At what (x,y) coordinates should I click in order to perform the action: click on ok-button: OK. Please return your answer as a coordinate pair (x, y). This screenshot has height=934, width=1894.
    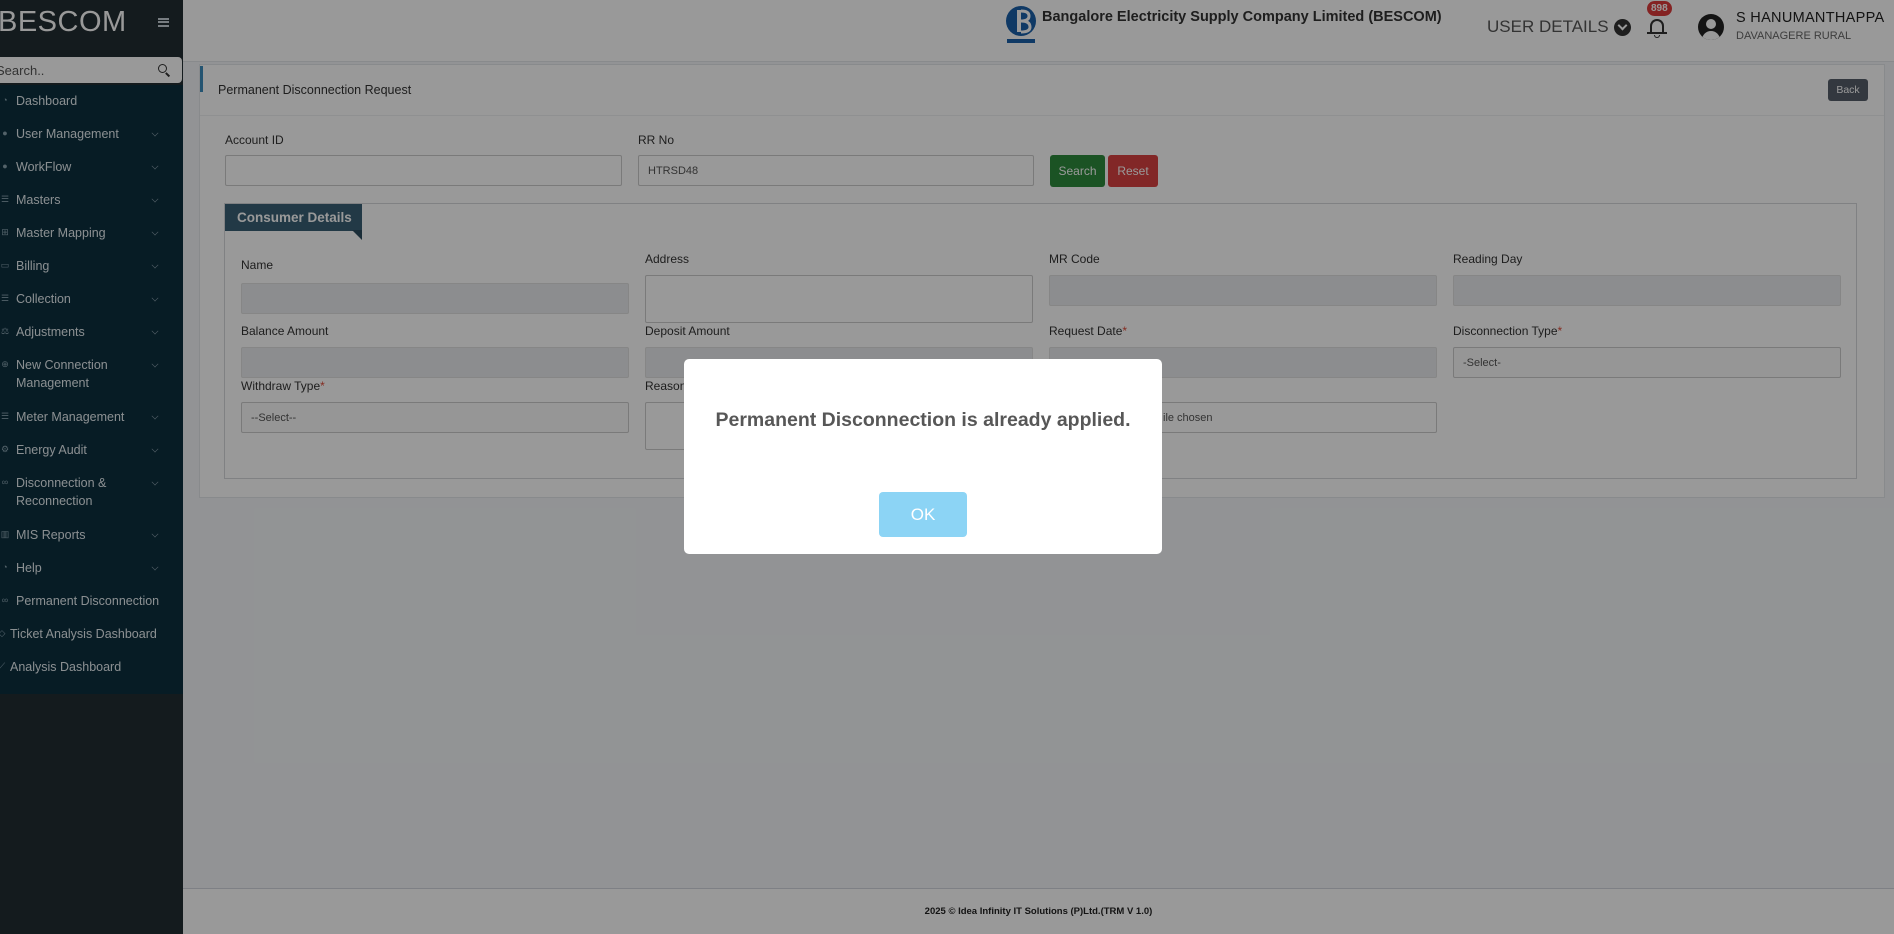
    Looking at the image, I should click on (923, 514).